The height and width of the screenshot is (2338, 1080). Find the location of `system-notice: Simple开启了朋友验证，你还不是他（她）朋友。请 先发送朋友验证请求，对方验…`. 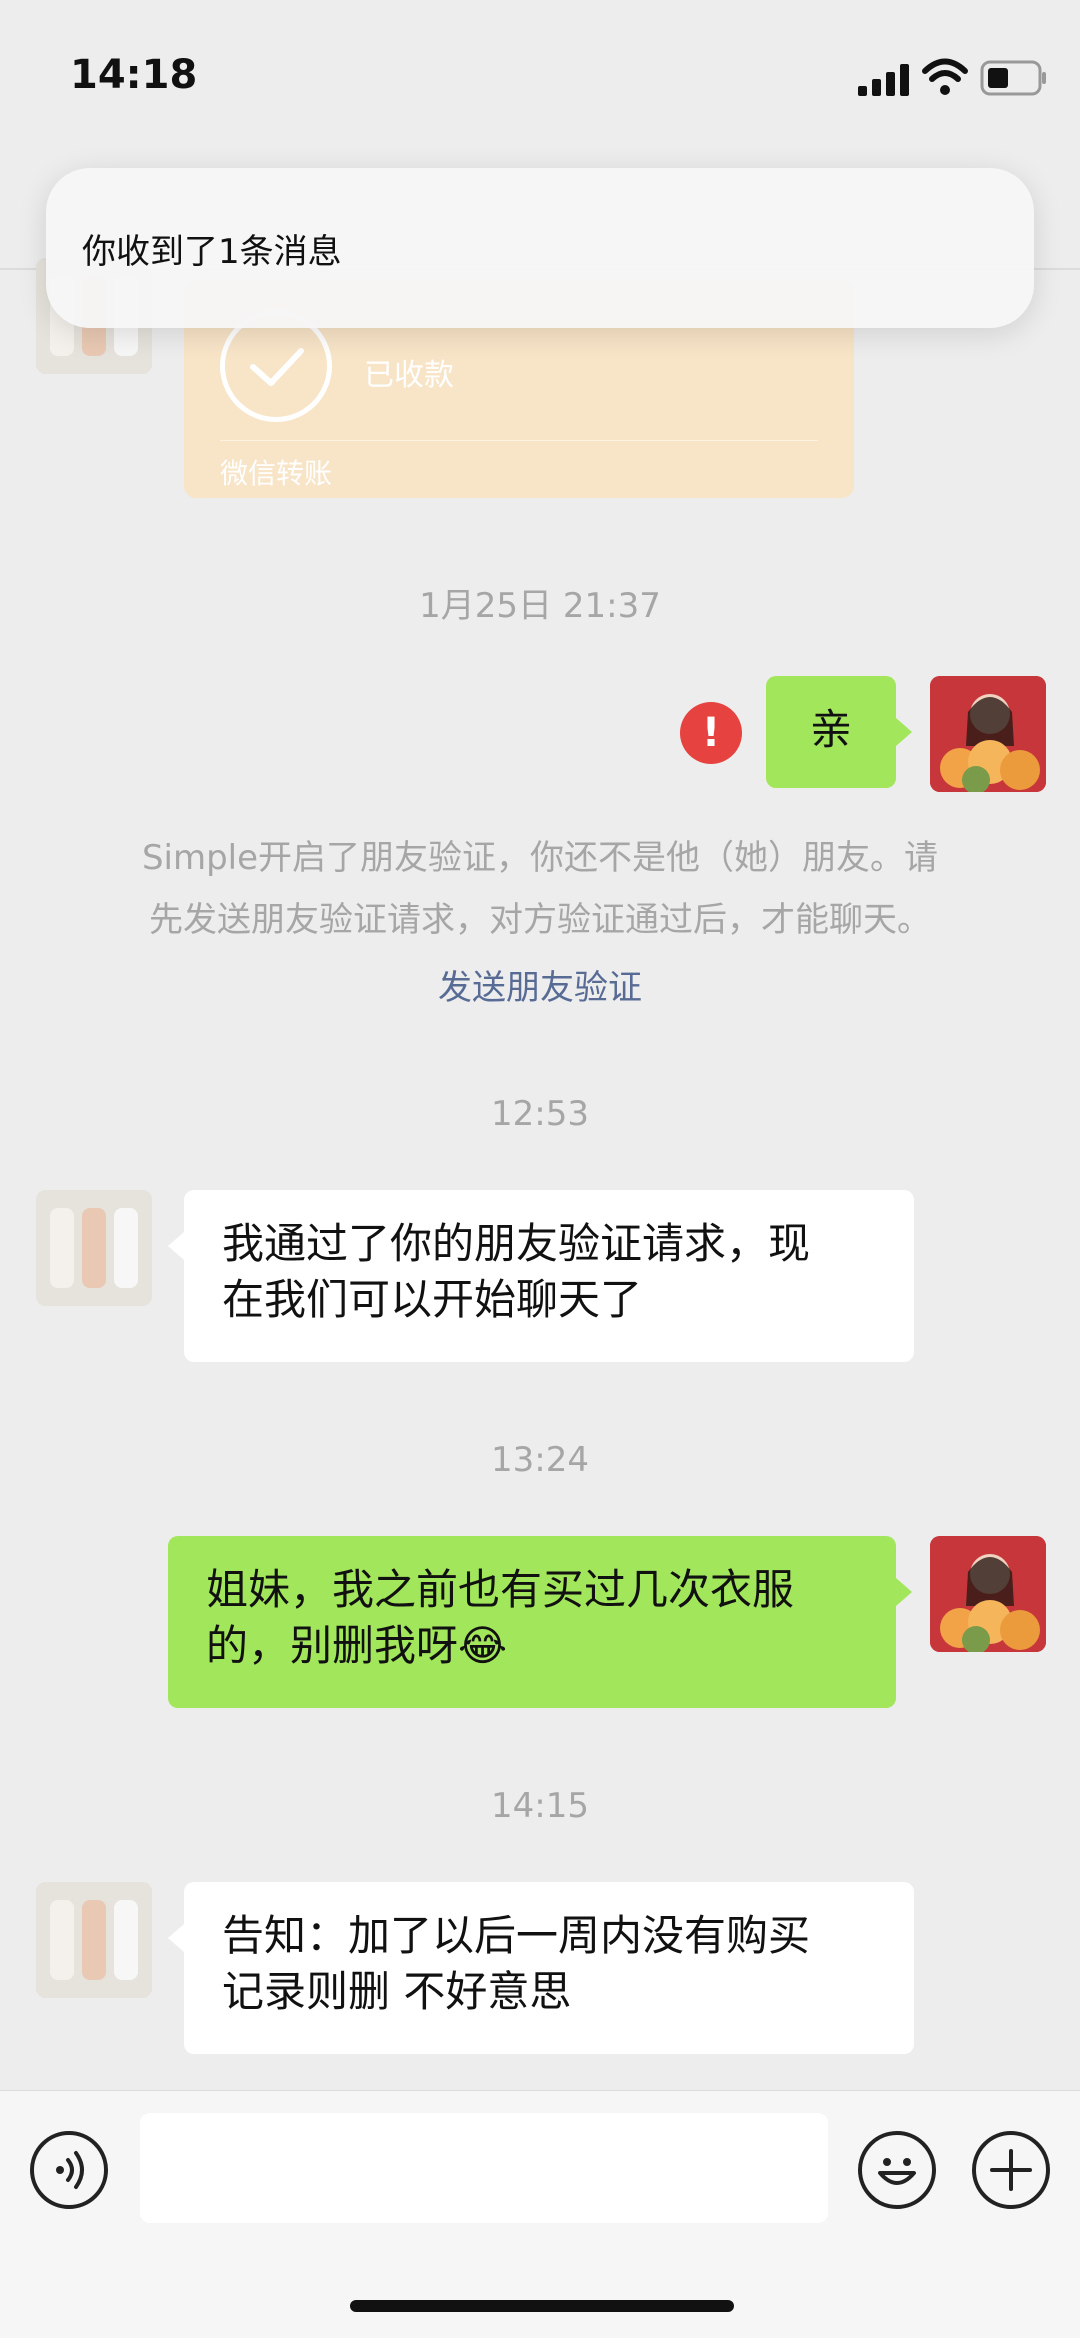

system-notice: Simple开启了朋友验证，你还不是他（她）朋友。请 先发送朋友验证请求，对方验… is located at coordinates (540, 889).